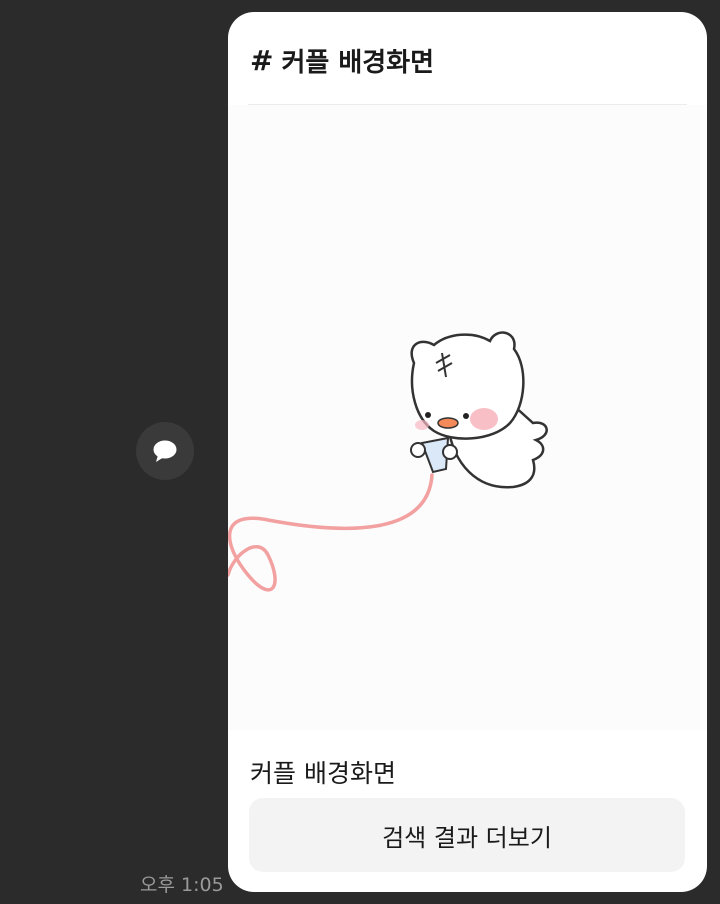 The image size is (720, 904). Describe the element at coordinates (467, 60) in the screenshot. I see `card-header: # 커플 배경화면` at that location.